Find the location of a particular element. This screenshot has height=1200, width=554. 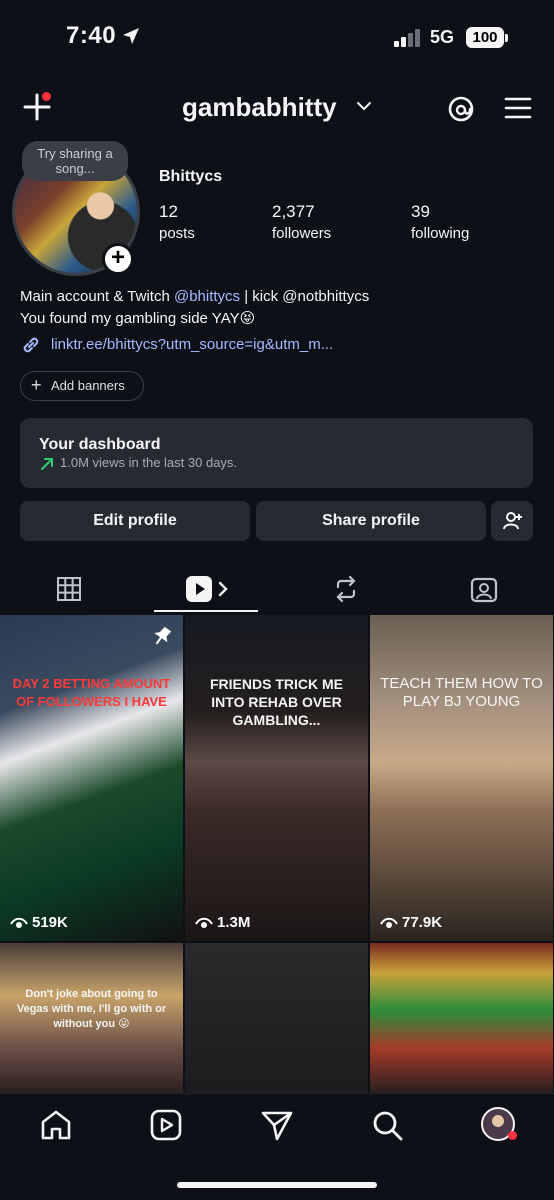

share-profile-button: Share profile is located at coordinates (371, 521).